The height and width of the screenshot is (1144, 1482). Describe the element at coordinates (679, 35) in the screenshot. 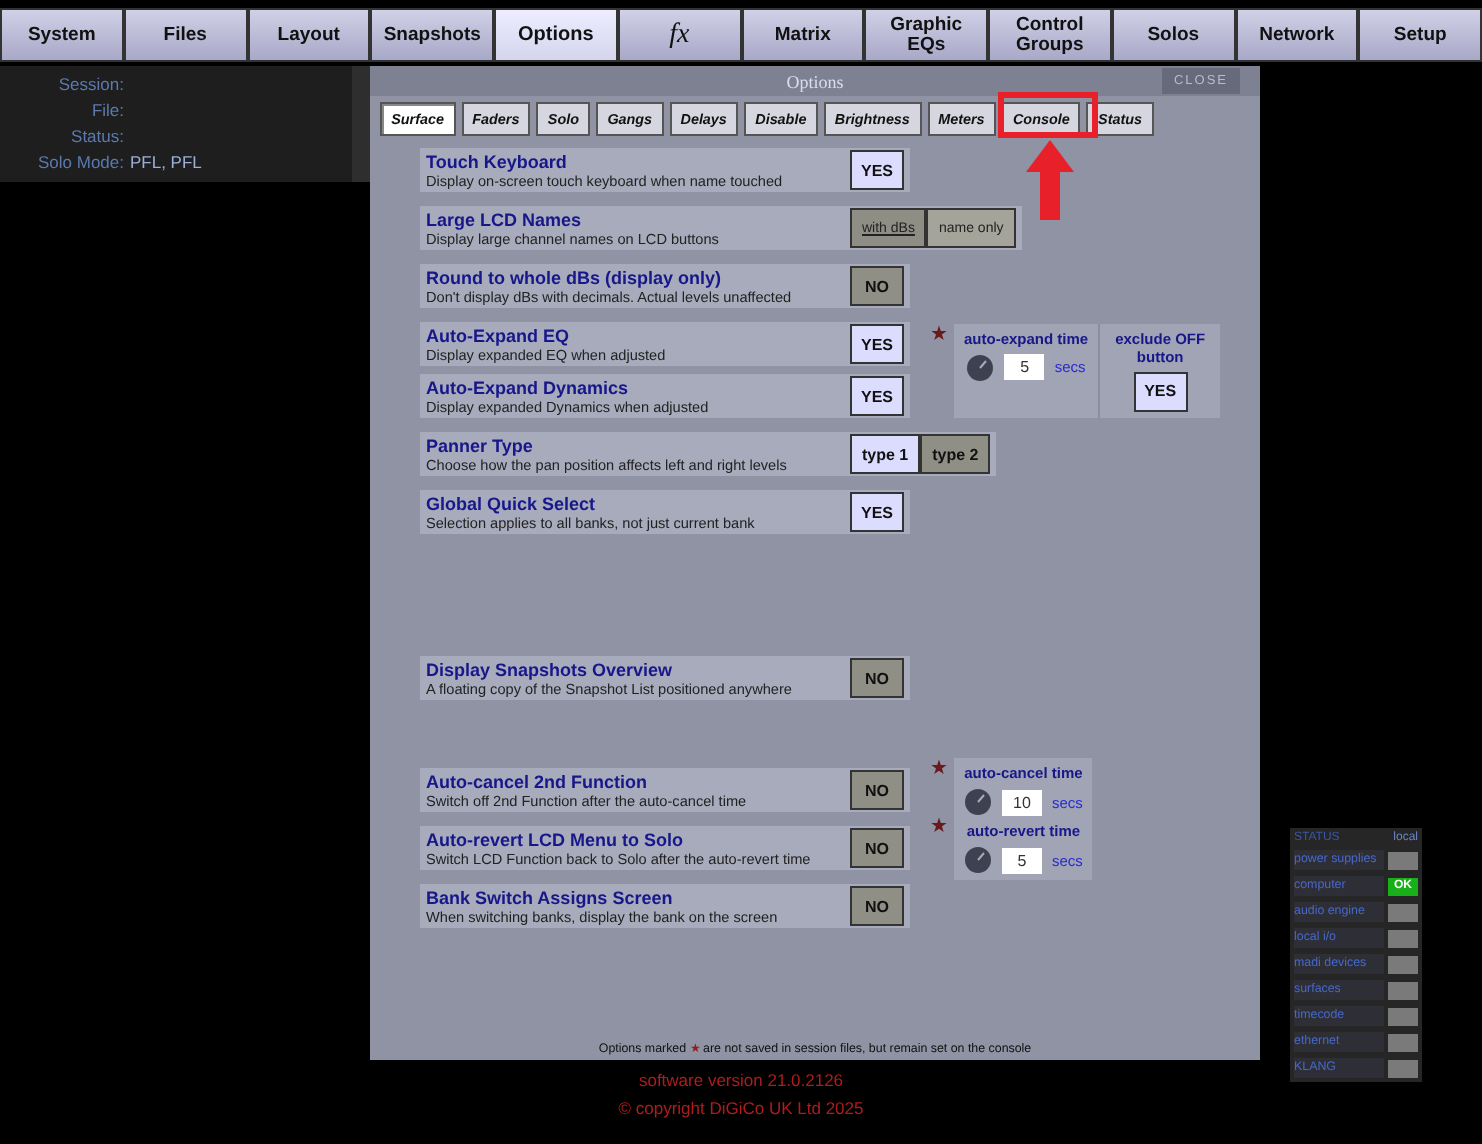

I see `menu-tab: fx` at that location.